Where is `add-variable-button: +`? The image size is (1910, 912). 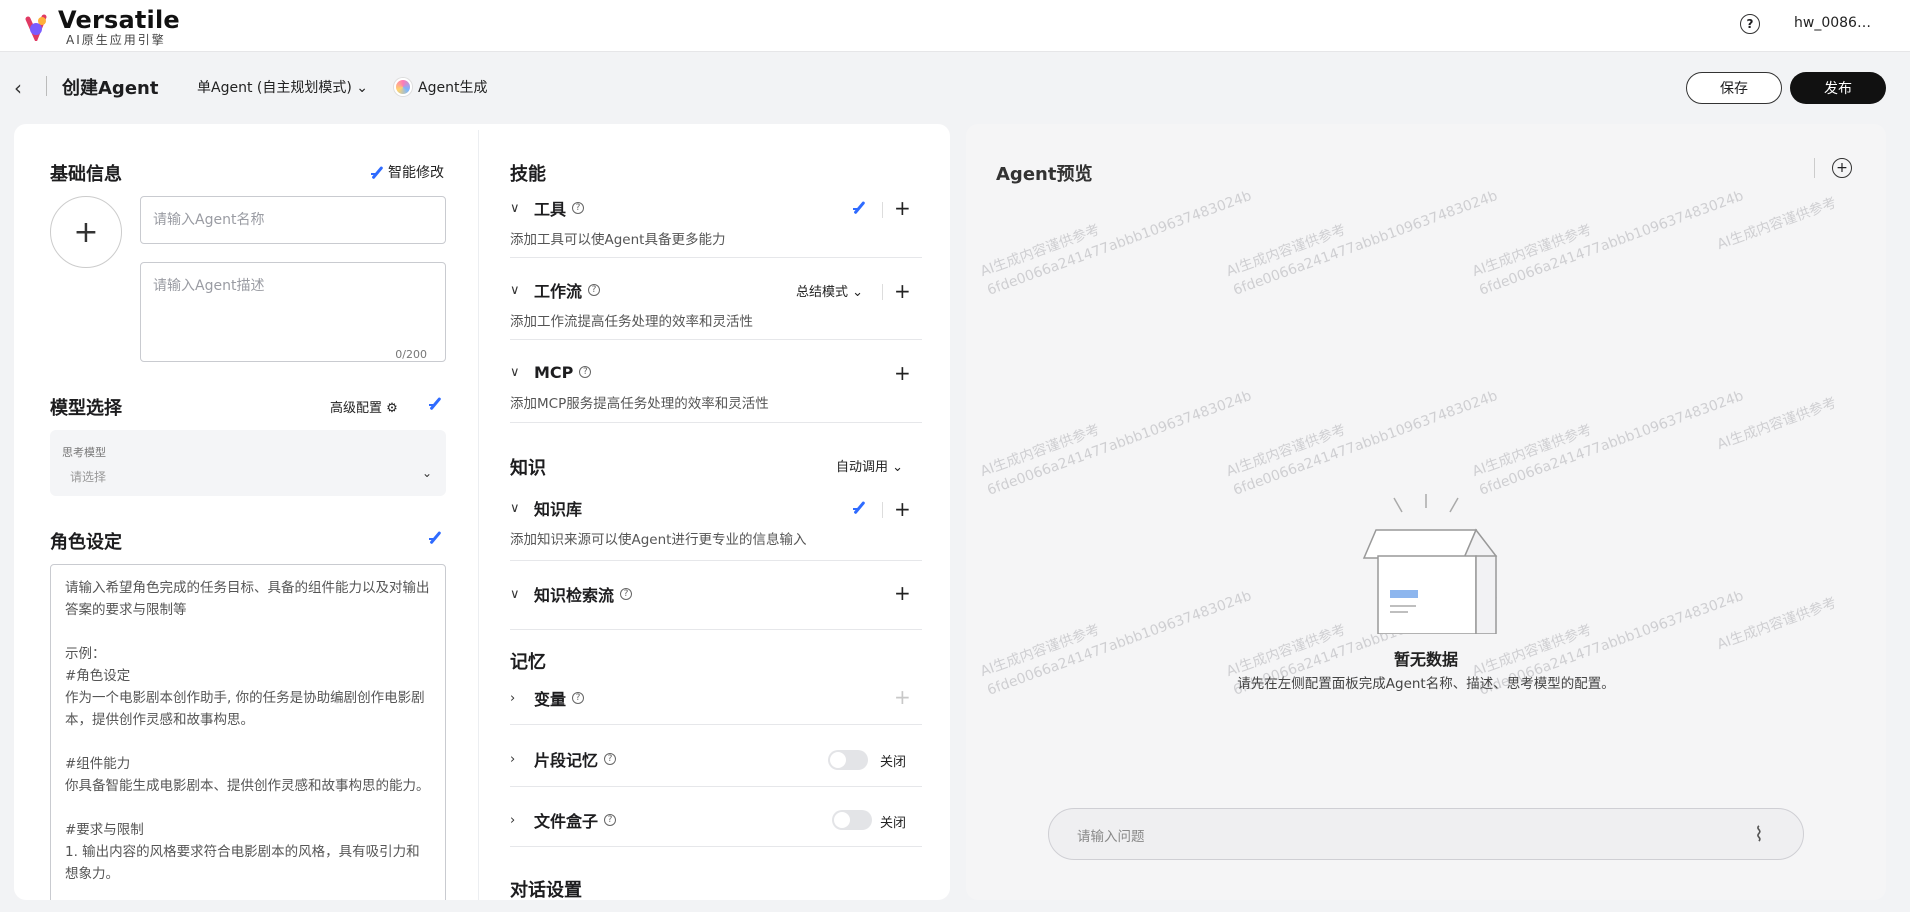
add-variable-button: + is located at coordinates (902, 697).